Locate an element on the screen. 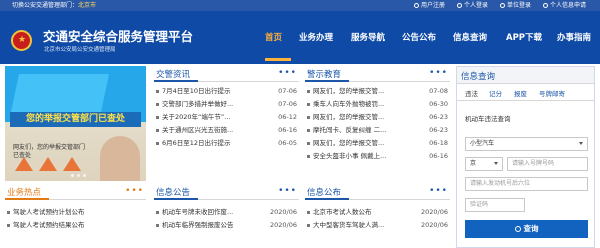 Image resolution: width=600 pixels, height=248 pixels. engine-number-input: 请输入发动机号后六位 is located at coordinates (526, 184).